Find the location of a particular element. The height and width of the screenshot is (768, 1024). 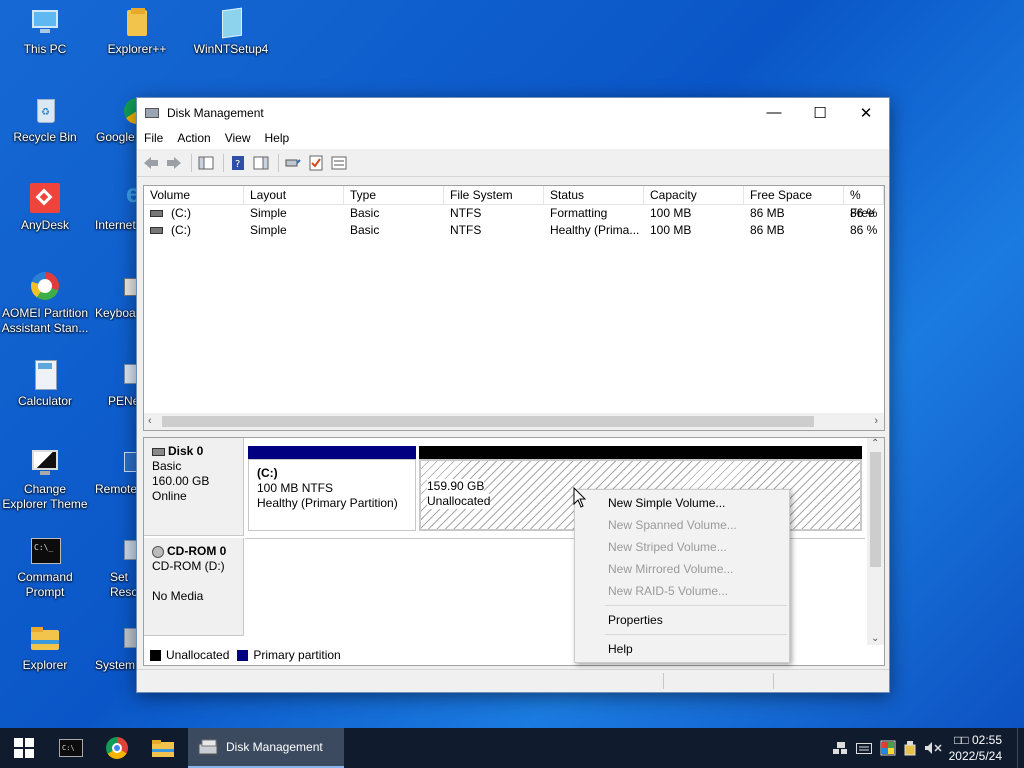

horizontal-scrollbar: ‹ › is located at coordinates (514, 421).